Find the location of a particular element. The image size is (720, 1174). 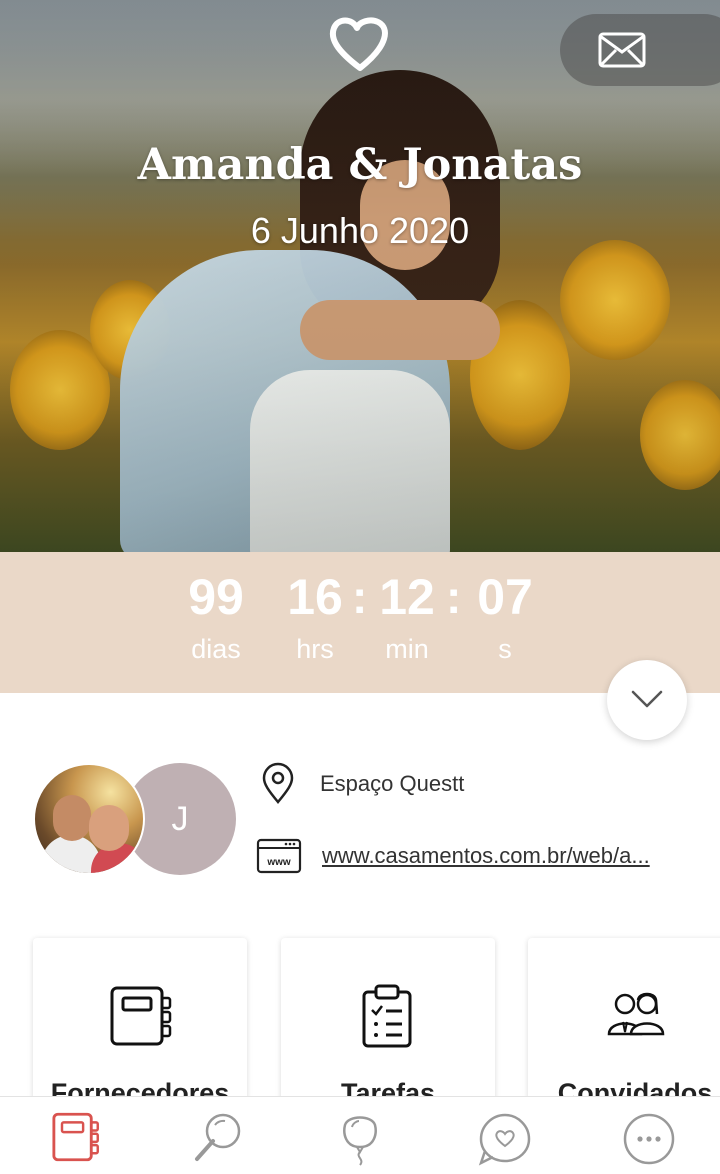

website-icon: www is located at coordinates (279, 856).